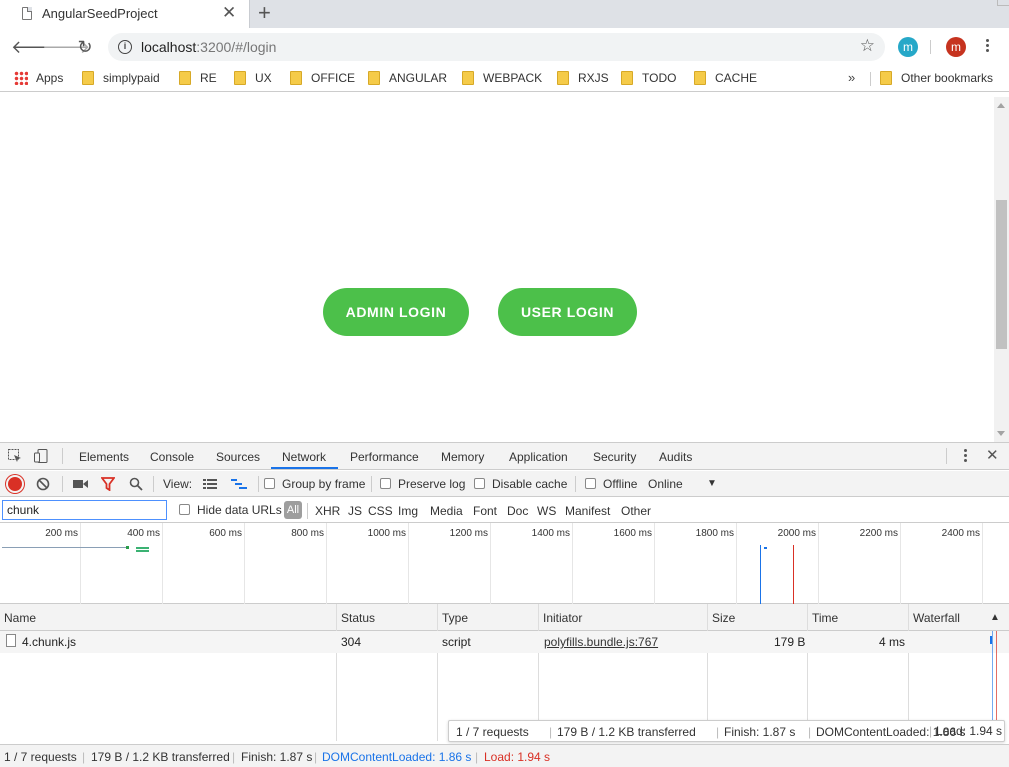 The height and width of the screenshot is (767, 1009). Describe the element at coordinates (636, 511) in the screenshot. I see `type-filter-other: Other` at that location.